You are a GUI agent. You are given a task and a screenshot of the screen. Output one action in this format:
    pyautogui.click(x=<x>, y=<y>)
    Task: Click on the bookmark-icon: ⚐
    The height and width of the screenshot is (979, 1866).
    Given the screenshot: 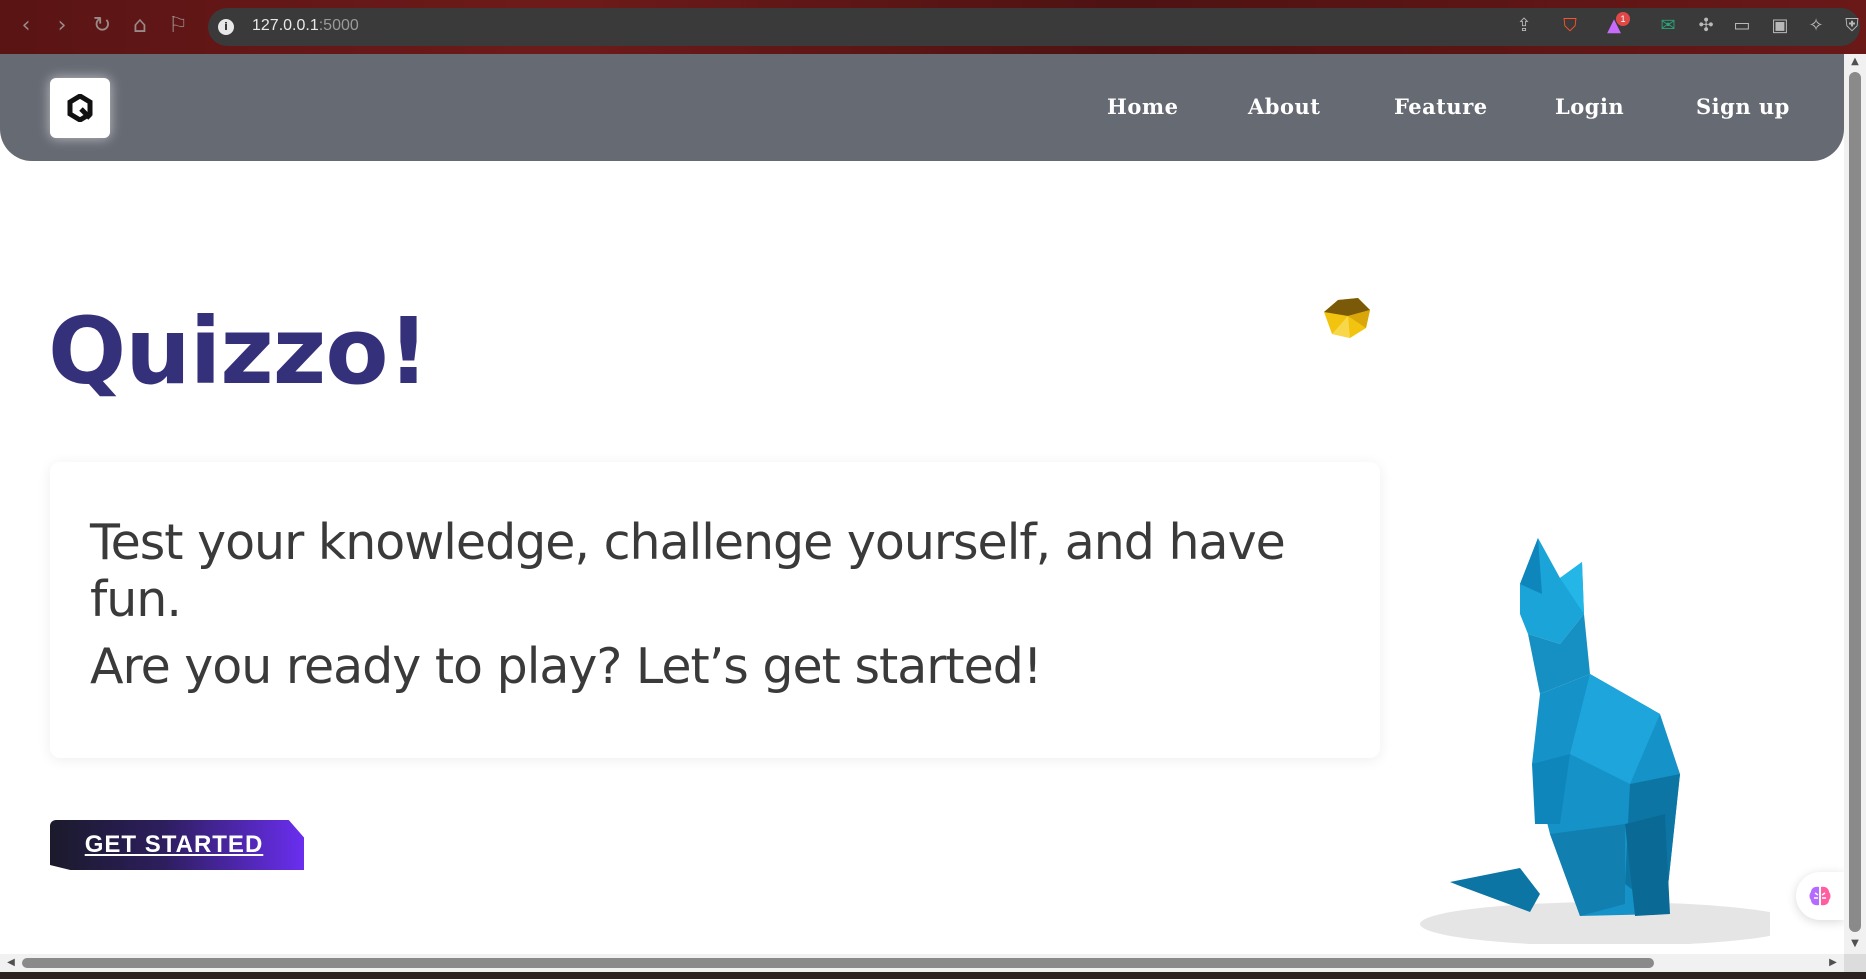 What is the action you would take?
    pyautogui.click(x=178, y=26)
    